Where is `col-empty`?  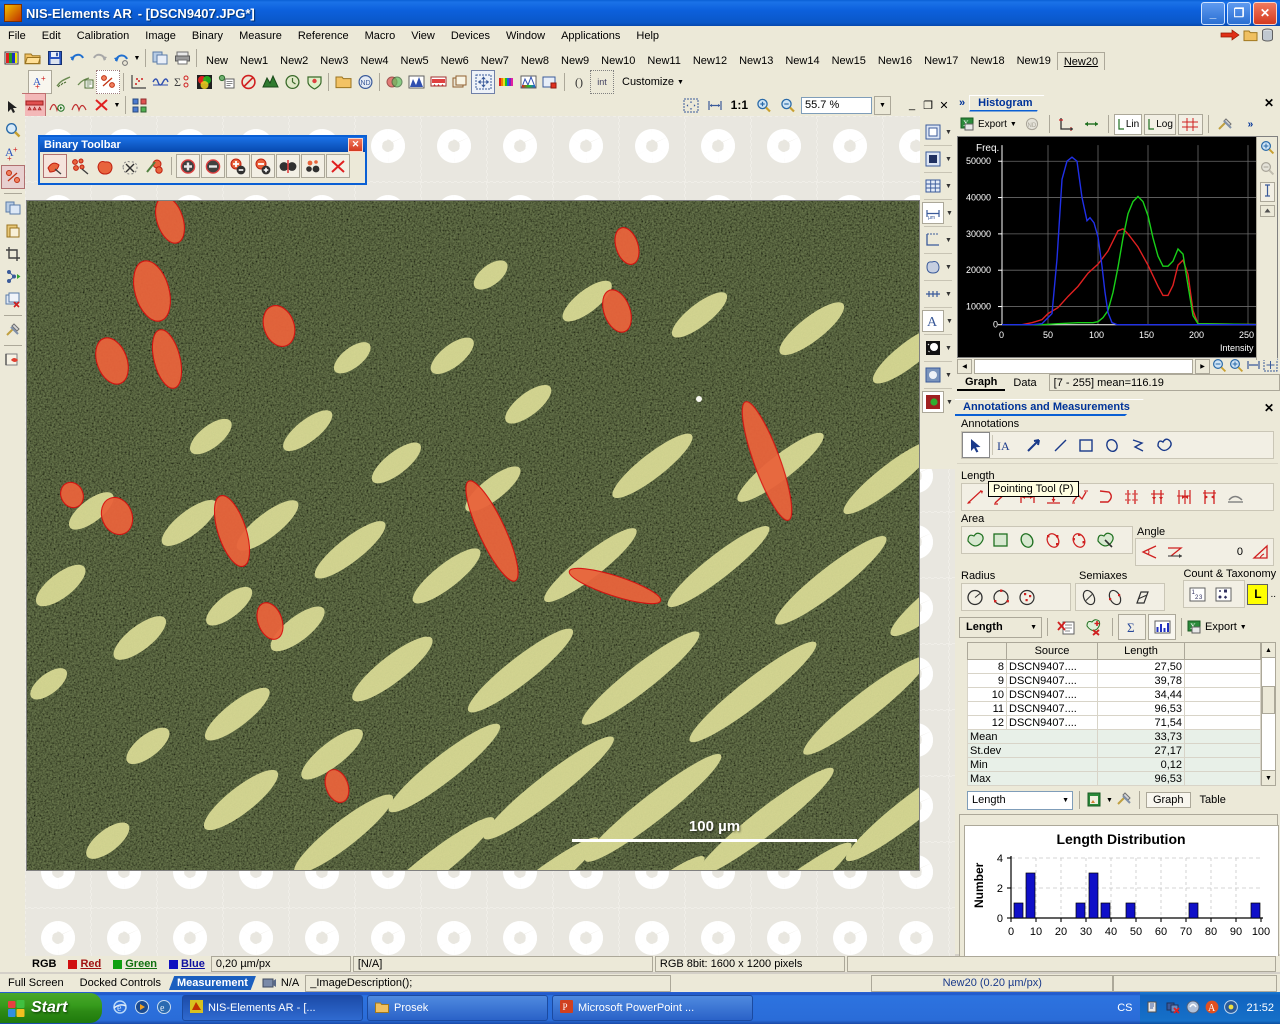
col-empty is located at coordinates (1222, 651).